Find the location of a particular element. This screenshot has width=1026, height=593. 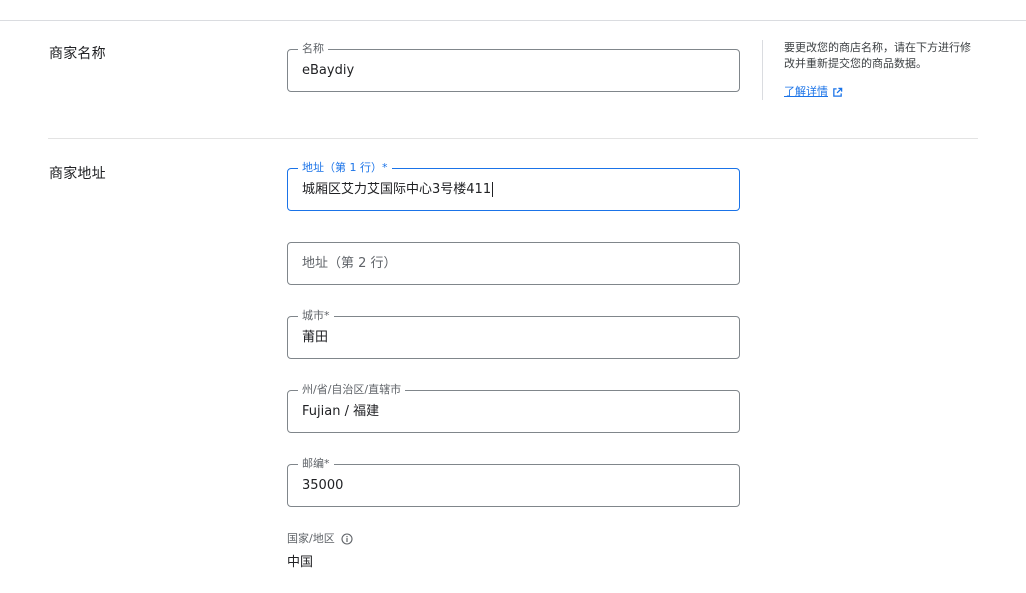

section-divider is located at coordinates (513, 138).